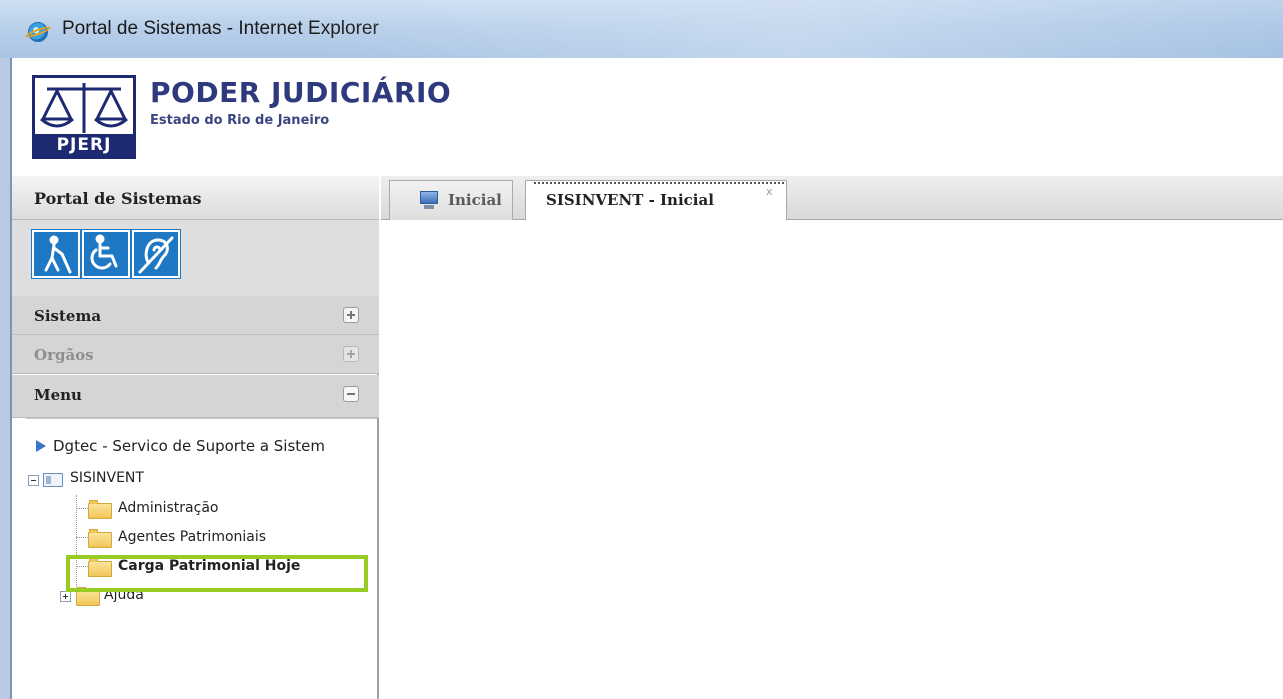 The image size is (1283, 699). Describe the element at coordinates (56, 254) in the screenshot. I see `visual-impairment-icon` at that location.